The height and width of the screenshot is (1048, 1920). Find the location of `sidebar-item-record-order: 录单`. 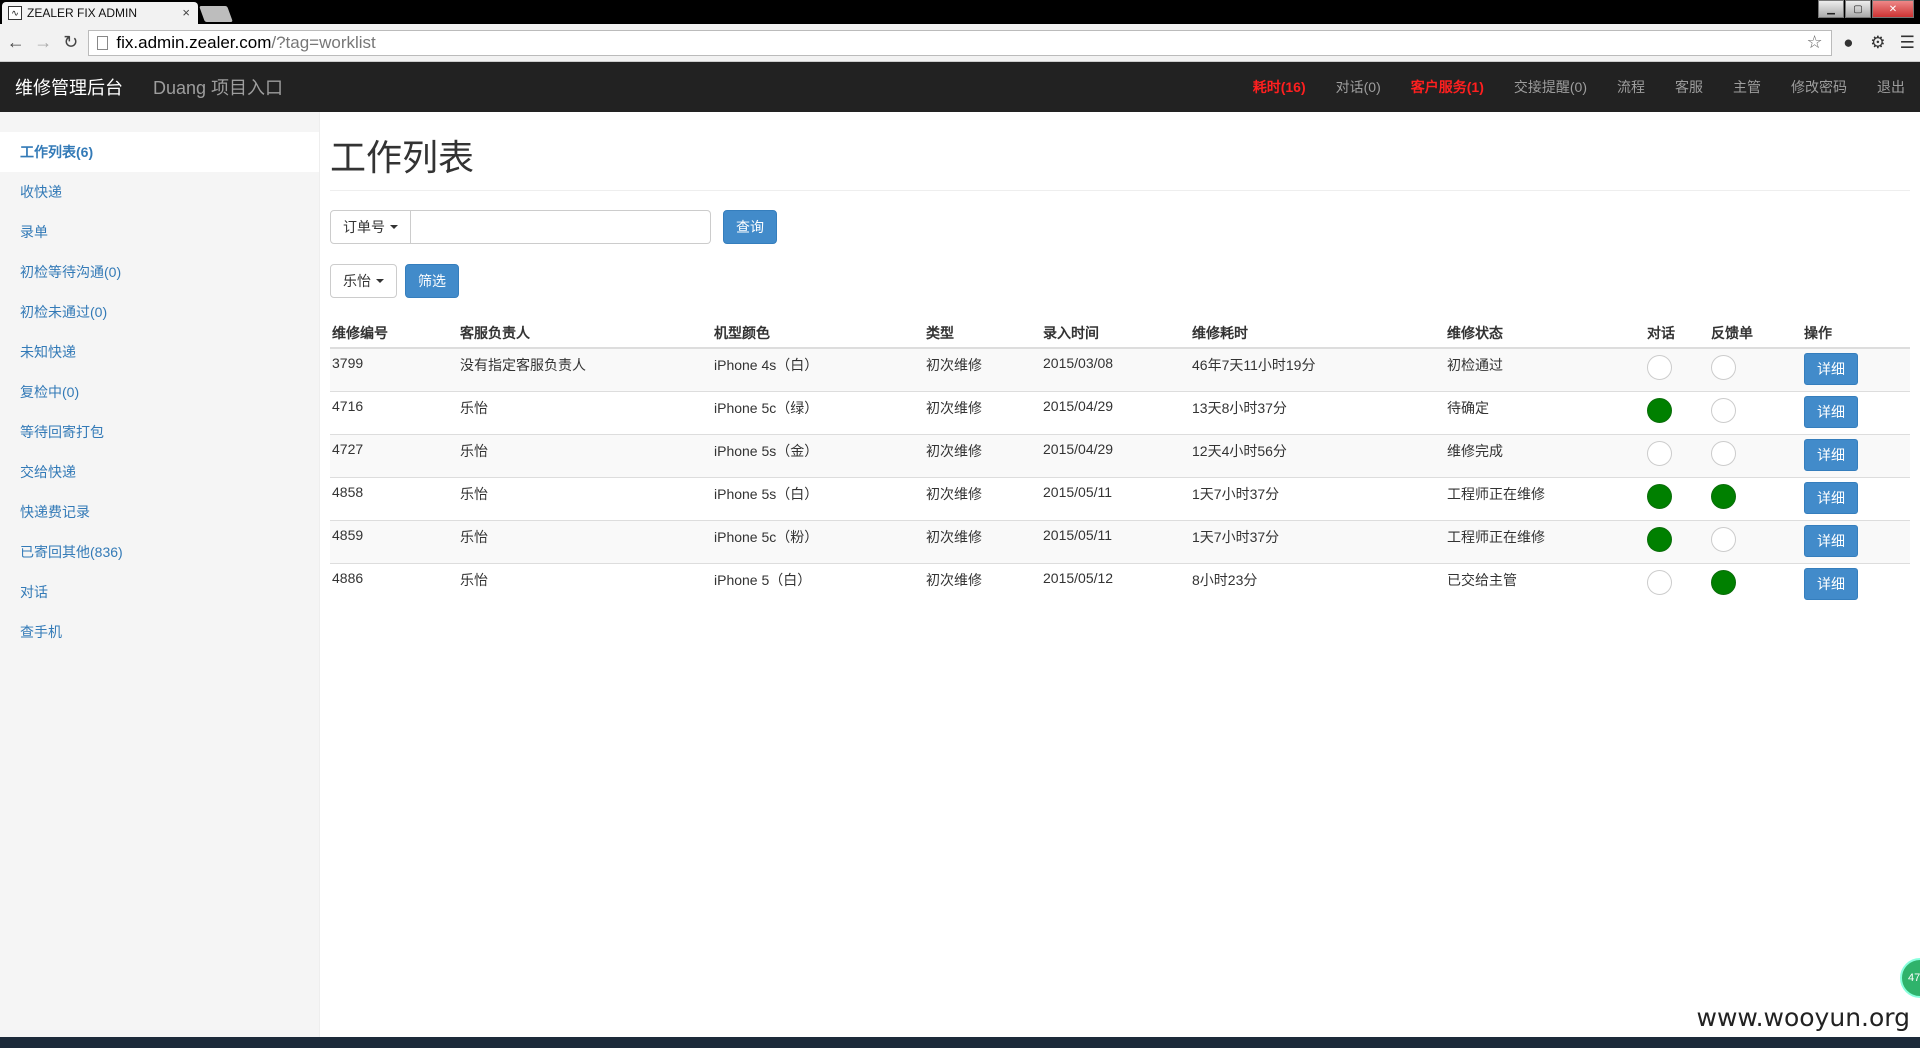

sidebar-item-record-order: 录单 is located at coordinates (159, 232).